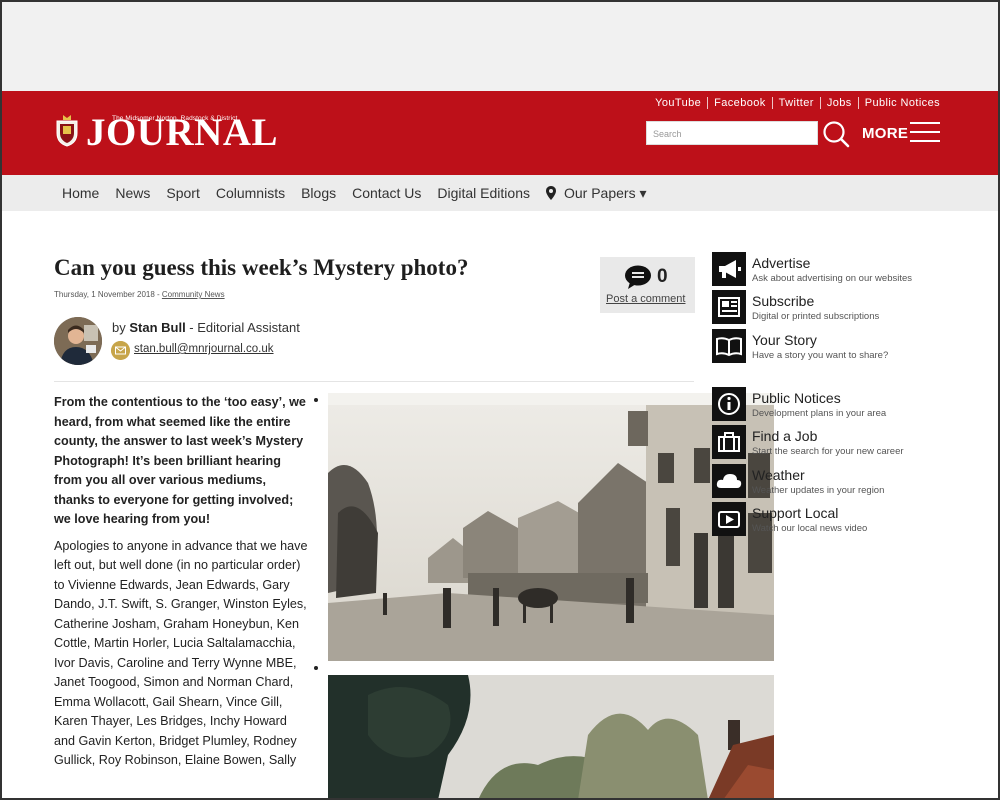 This screenshot has height=800, width=1000. Describe the element at coordinates (80, 193) in the screenshot. I see `nav-home: Home` at that location.